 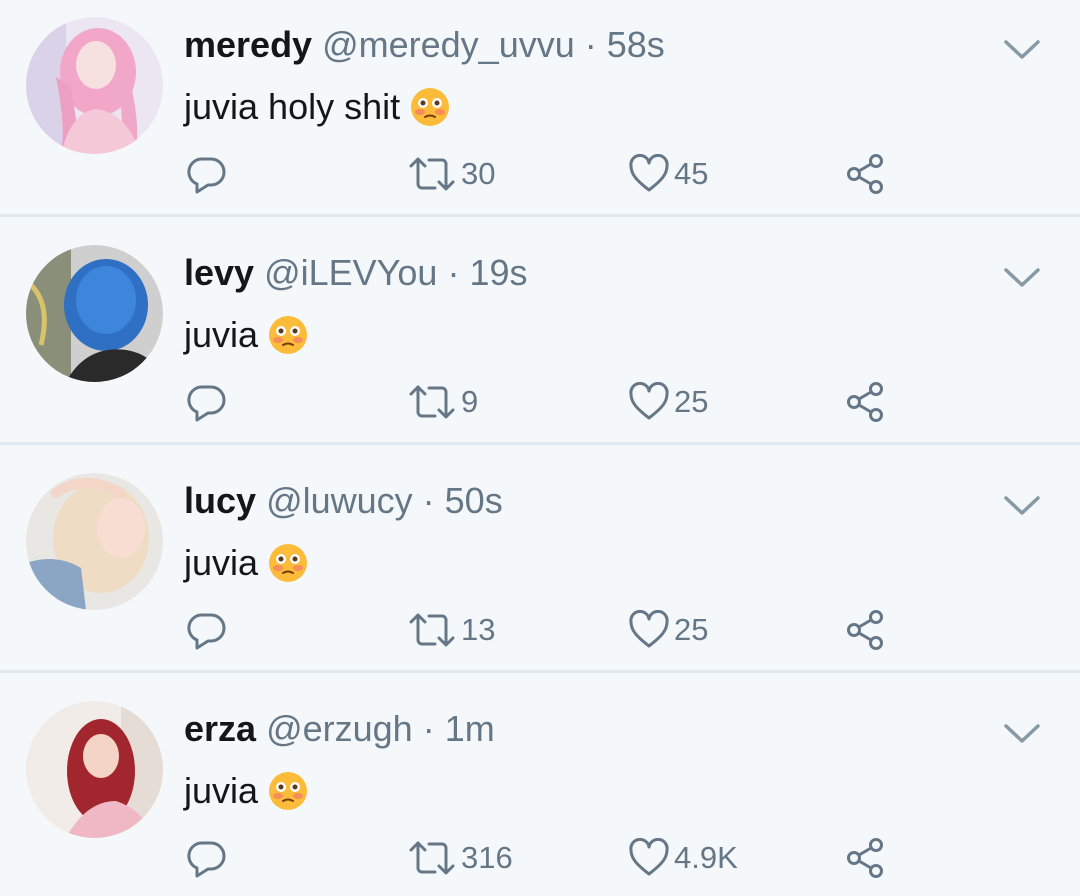 I want to click on user-handle: @meredy_uvvu, so click(x=448, y=44).